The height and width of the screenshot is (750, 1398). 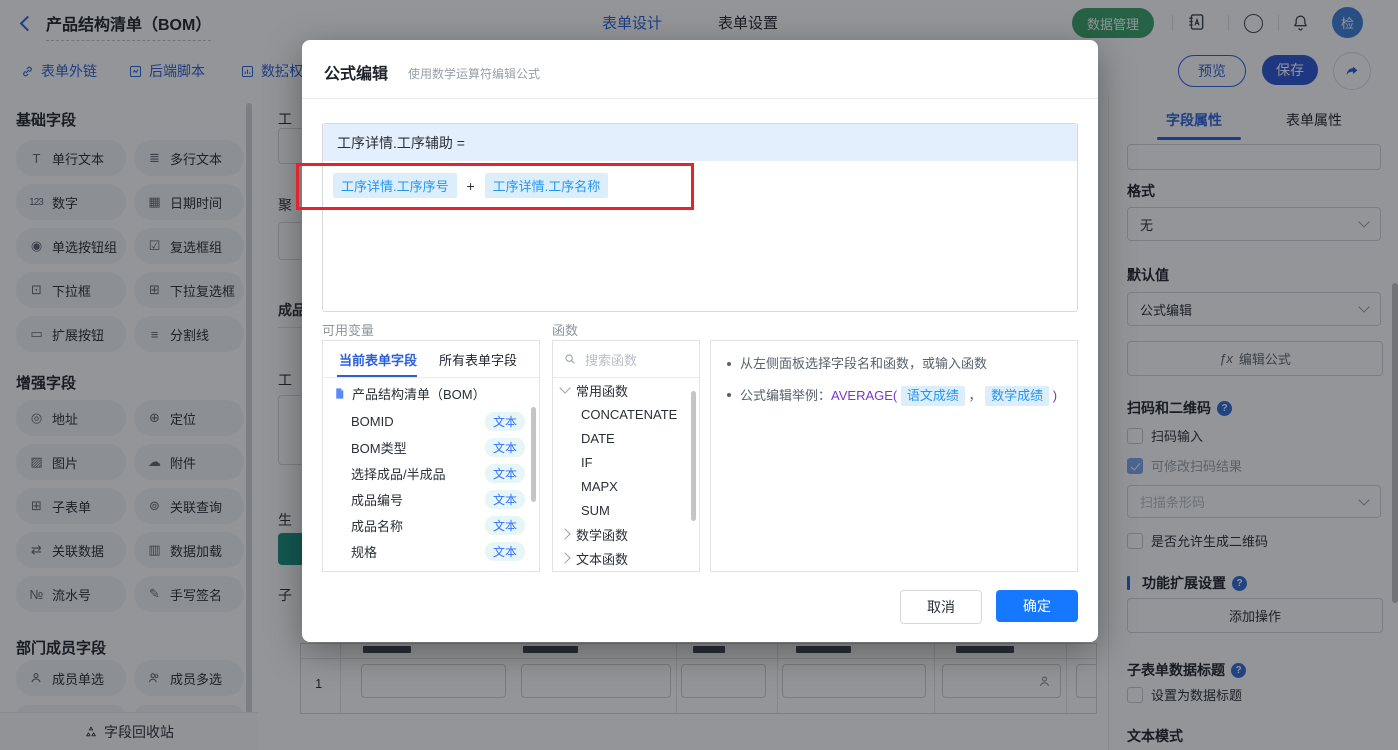 What do you see at coordinates (378, 359) in the screenshot?
I see `tab-current-form-fields: 当前表单字段` at bounding box center [378, 359].